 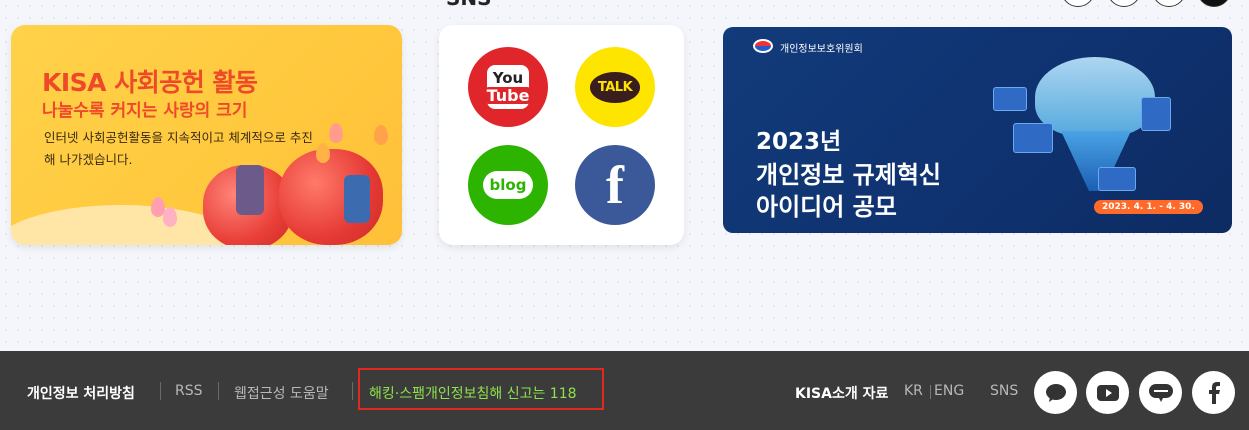 What do you see at coordinates (473, 393) in the screenshot?
I see `report-118-link: 해킹·스팸개인정보침해 신고는 118` at bounding box center [473, 393].